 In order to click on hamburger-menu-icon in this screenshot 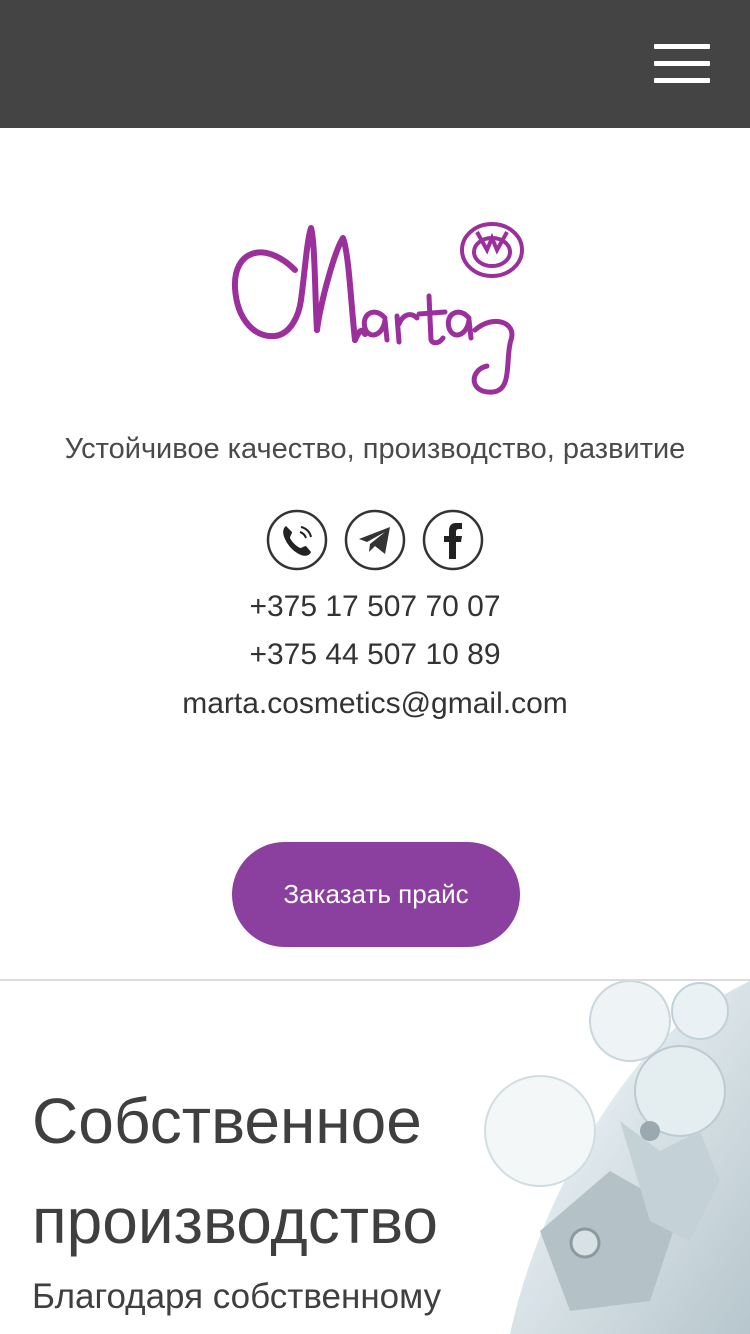, I will do `click(682, 64)`.